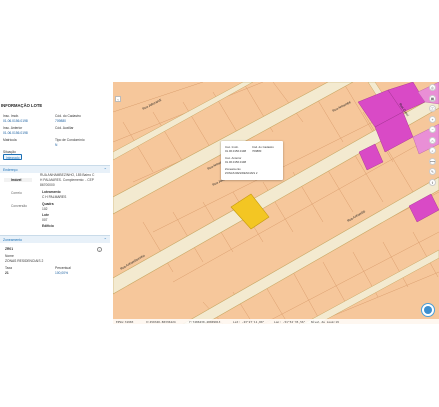  I want to click on zoneamento-code: ZR01, so click(9, 249).